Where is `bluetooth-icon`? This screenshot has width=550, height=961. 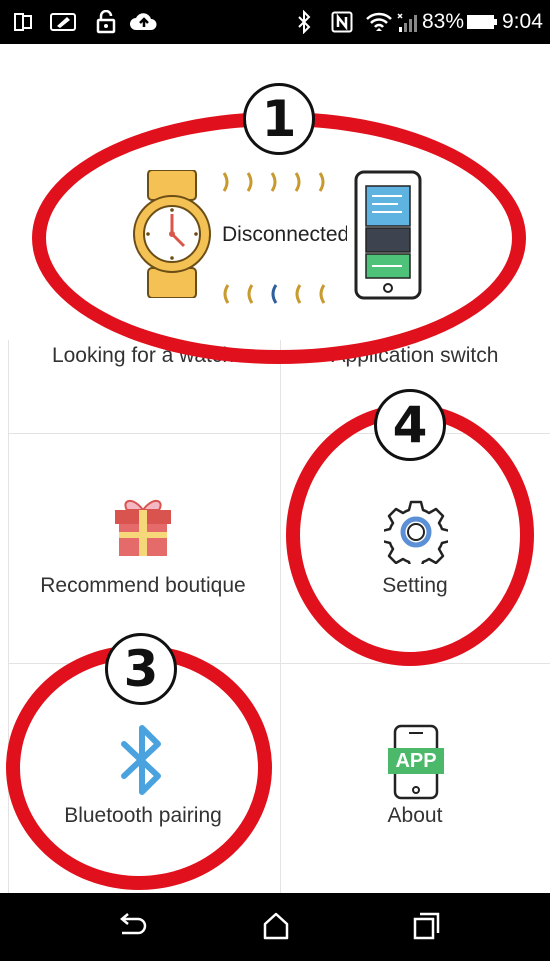
bluetooth-icon is located at coordinates (304, 22).